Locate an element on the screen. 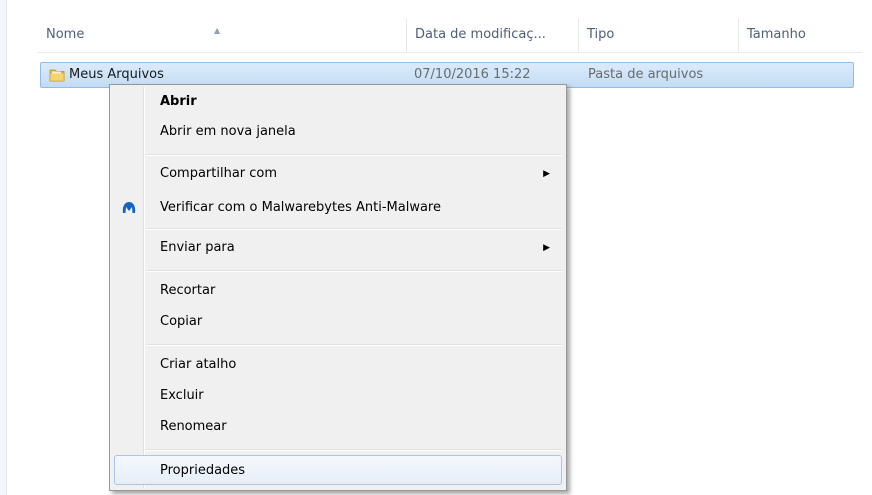 This screenshot has height=495, width=872. menu-item-label: Compartilhar com is located at coordinates (219, 173).